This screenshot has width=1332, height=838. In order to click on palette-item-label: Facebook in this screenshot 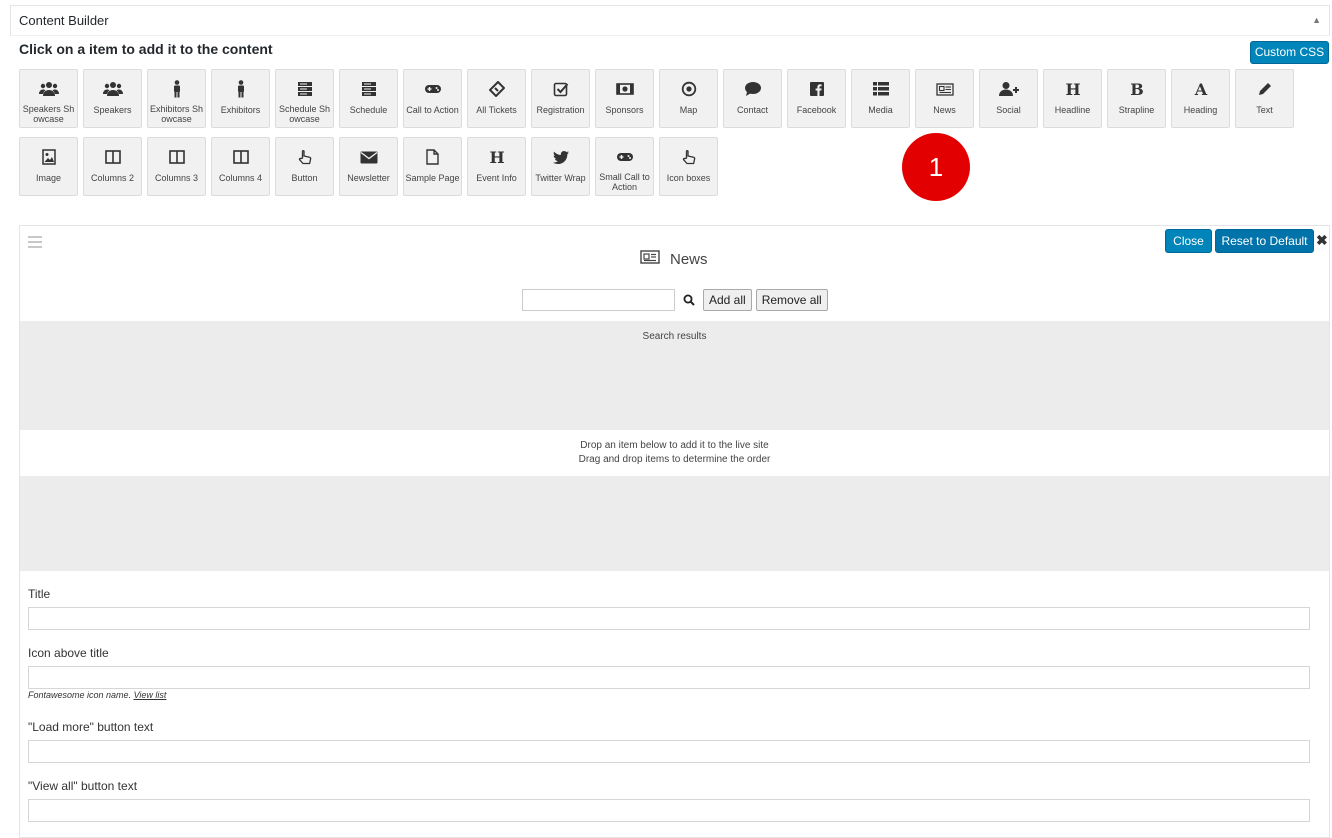, I will do `click(816, 110)`.